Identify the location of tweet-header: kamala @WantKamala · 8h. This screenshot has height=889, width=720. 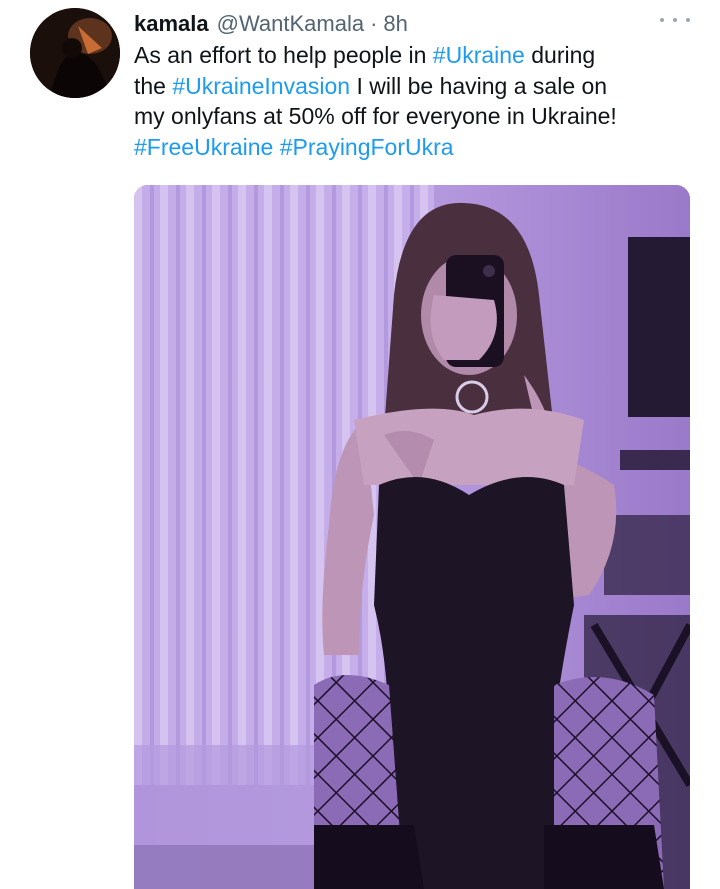
(271, 24).